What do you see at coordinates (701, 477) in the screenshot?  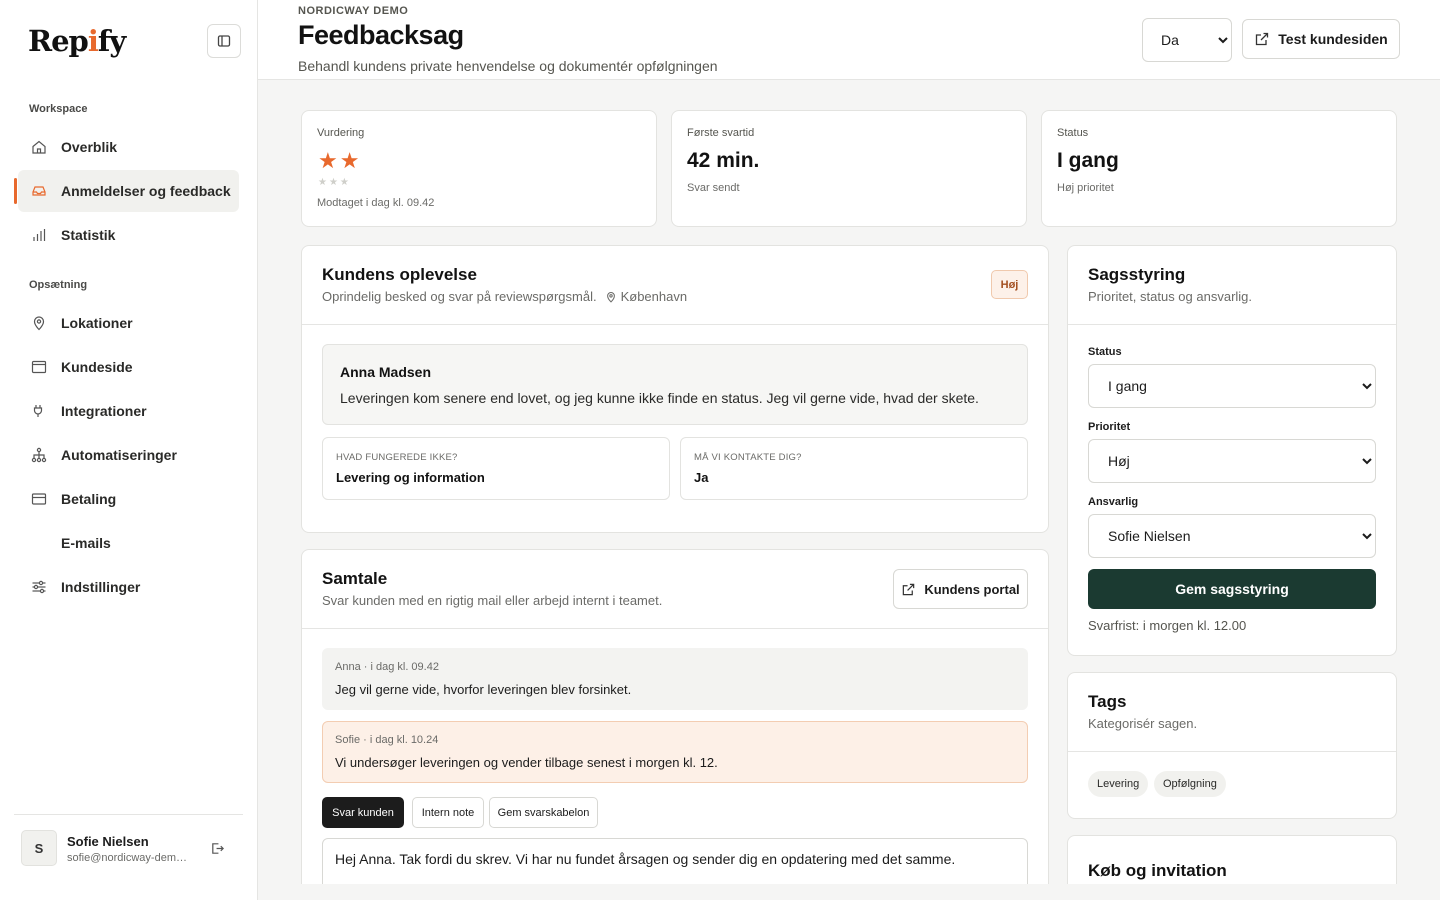 I see `answer-value: Ja` at bounding box center [701, 477].